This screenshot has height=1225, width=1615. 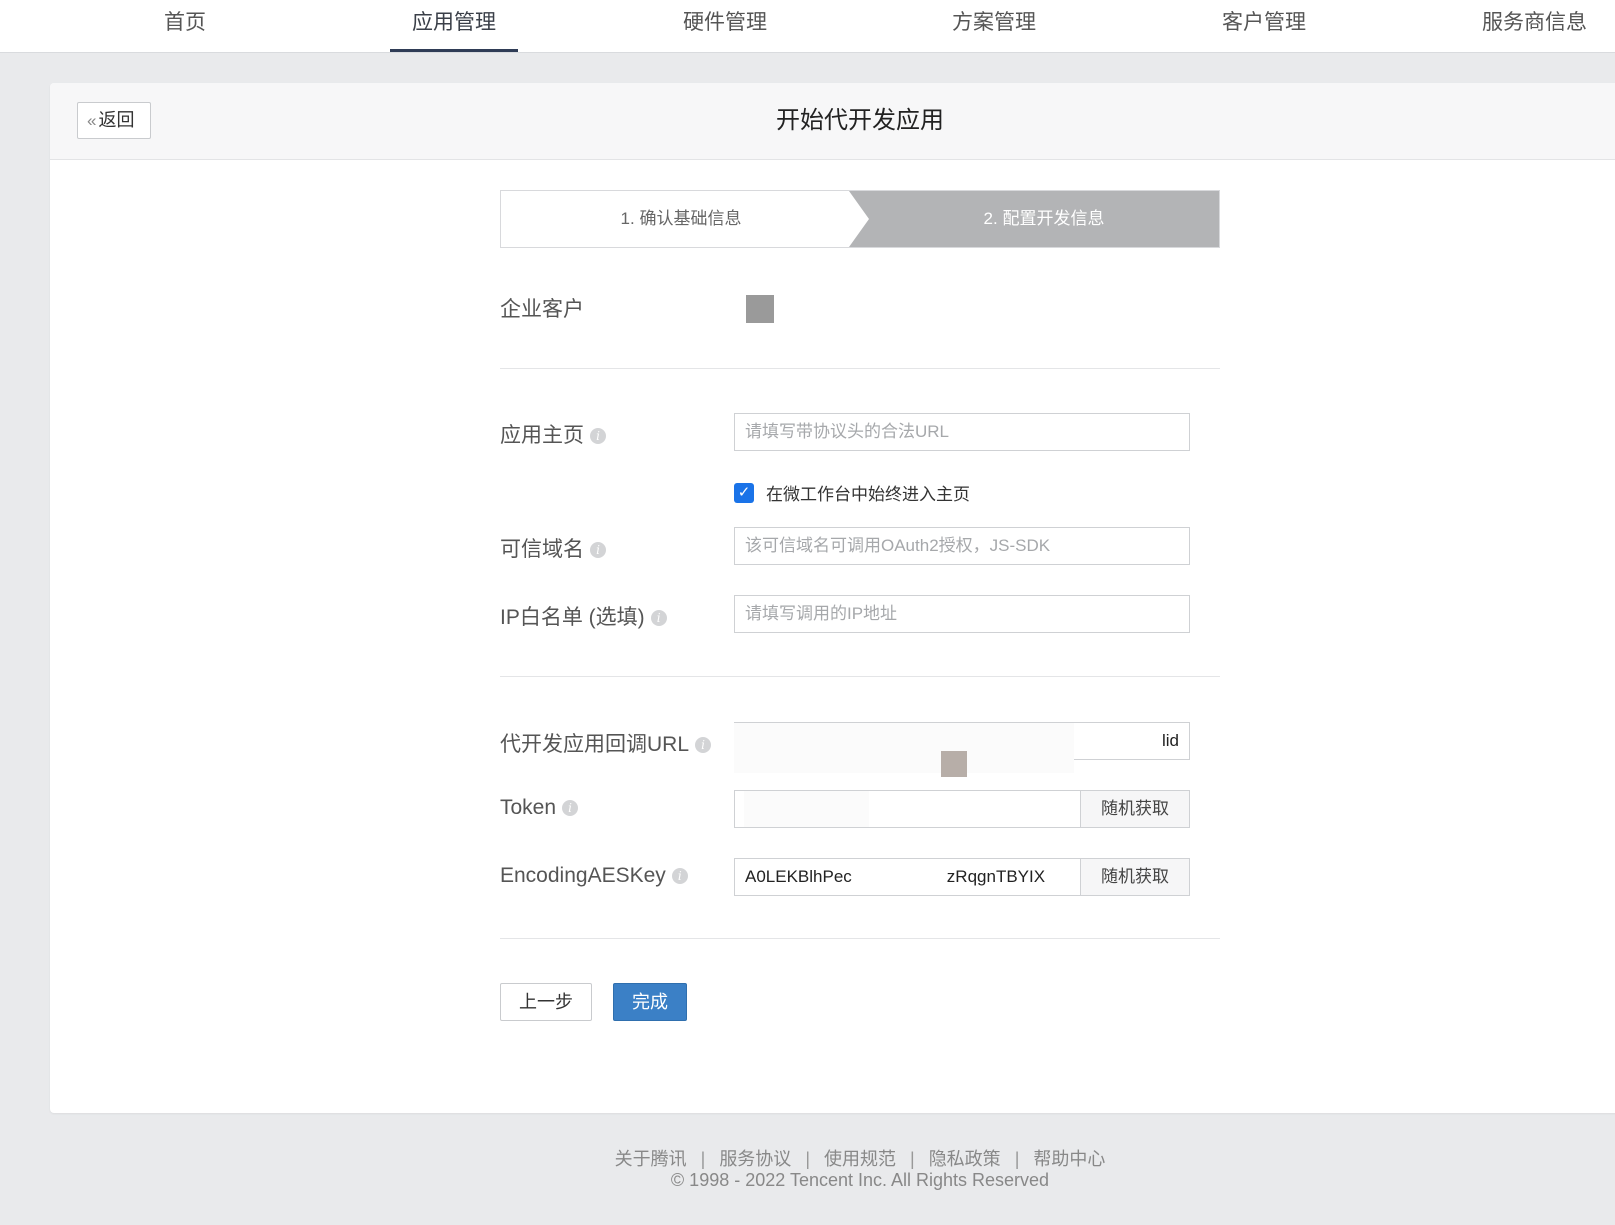 What do you see at coordinates (1264, 26) in the screenshot?
I see `nav-item-customer-management: 客户管理` at bounding box center [1264, 26].